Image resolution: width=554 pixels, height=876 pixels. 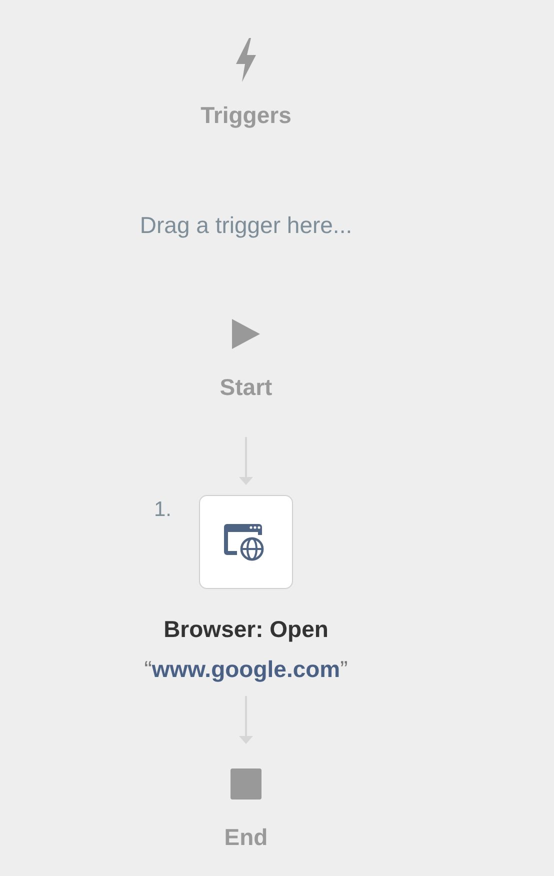 I want to click on end-label: End, so click(x=246, y=837).